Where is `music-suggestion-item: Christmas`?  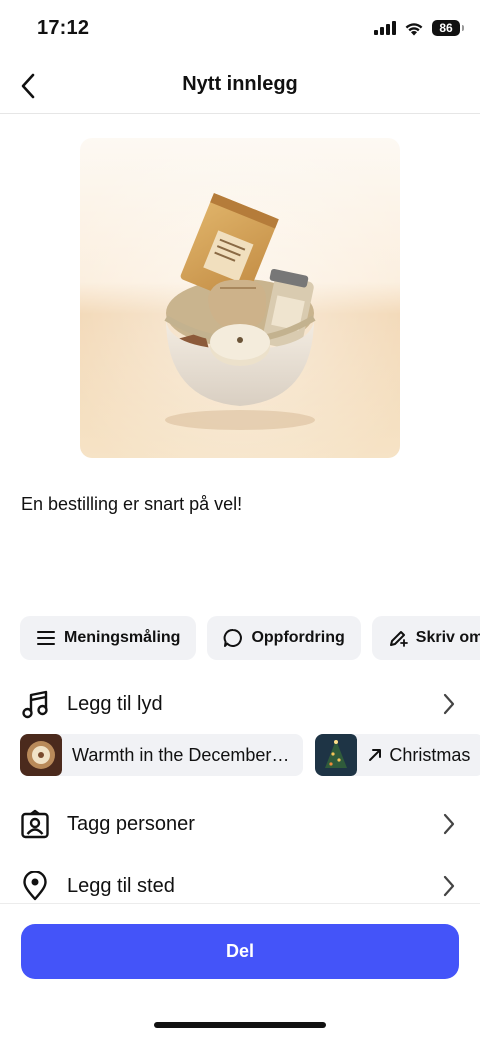
music-suggestion-item: Christmas is located at coordinates (397, 755).